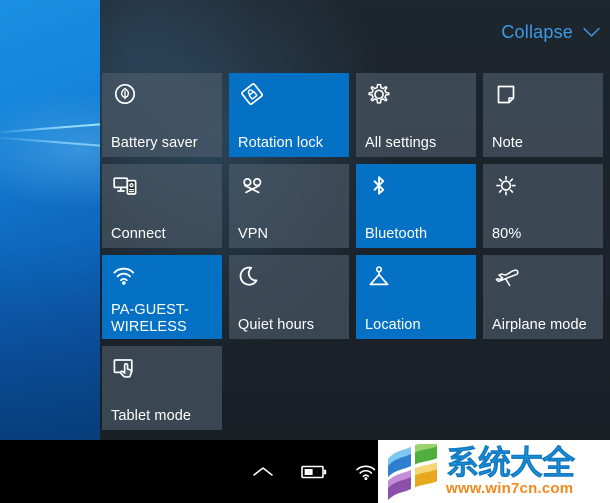 The image size is (610, 503). Describe the element at coordinates (252, 277) in the screenshot. I see `moon-icon` at that location.